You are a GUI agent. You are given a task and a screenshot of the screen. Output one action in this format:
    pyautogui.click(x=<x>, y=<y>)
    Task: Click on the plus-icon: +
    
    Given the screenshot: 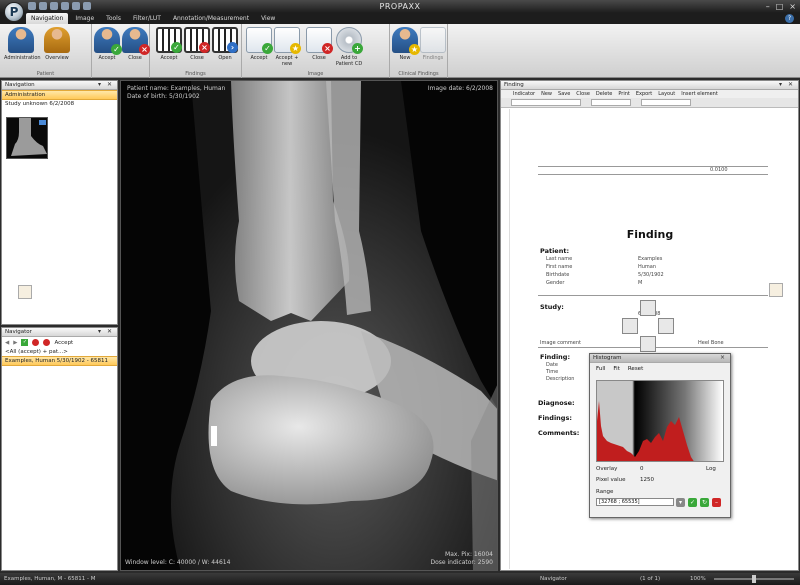 What is the action you would take?
    pyautogui.click(x=357, y=48)
    